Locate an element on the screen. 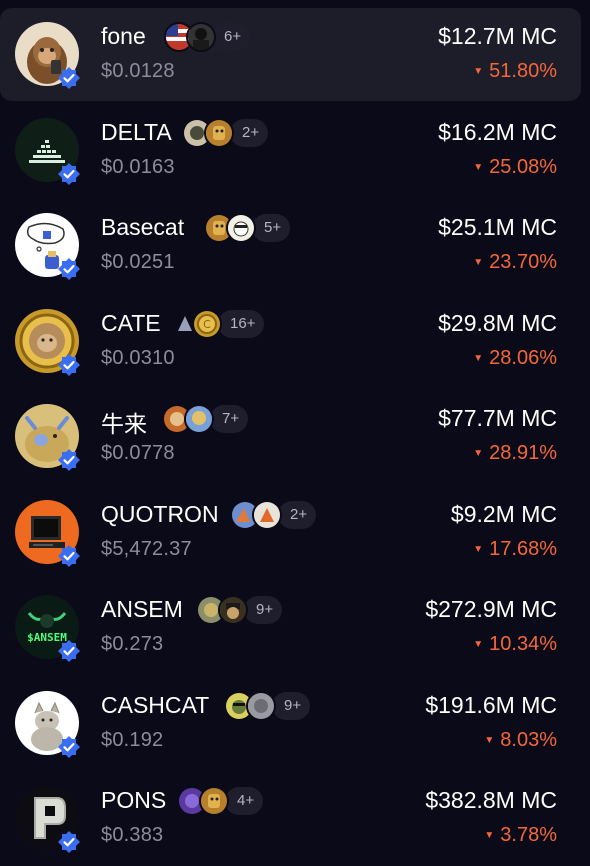 The width and height of the screenshot is (590, 866). token-name: PONS is located at coordinates (134, 800).